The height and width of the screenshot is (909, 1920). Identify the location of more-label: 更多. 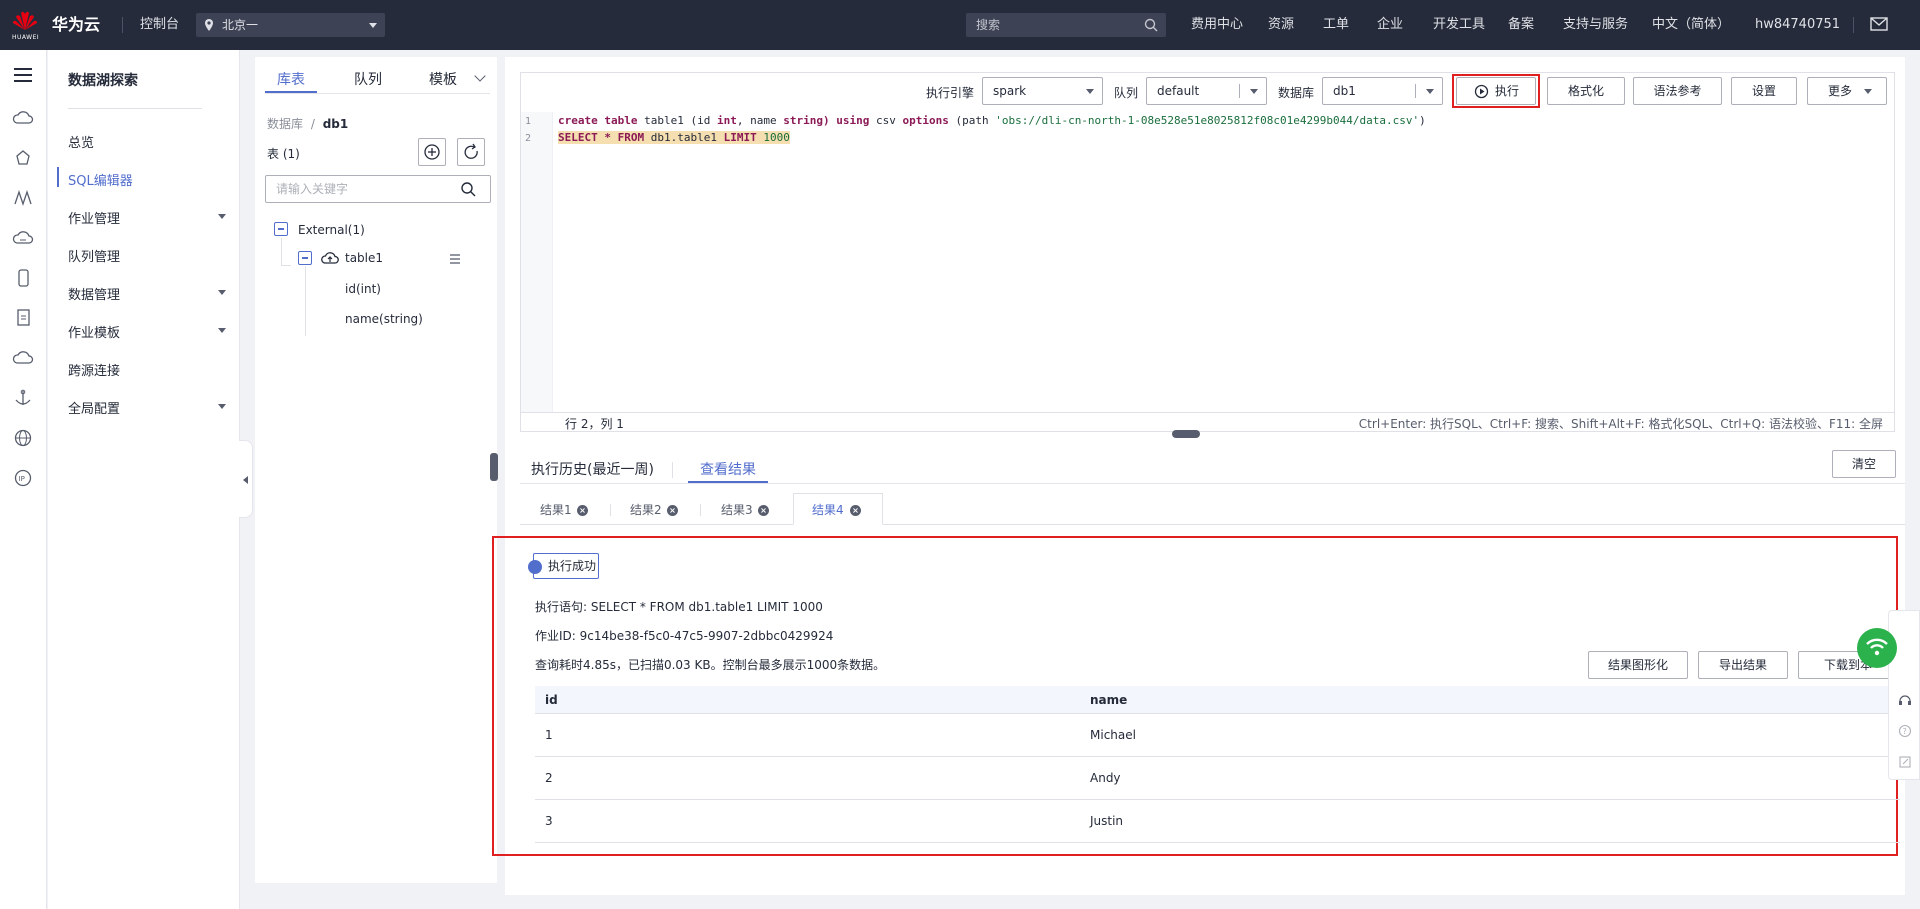
(1840, 91).